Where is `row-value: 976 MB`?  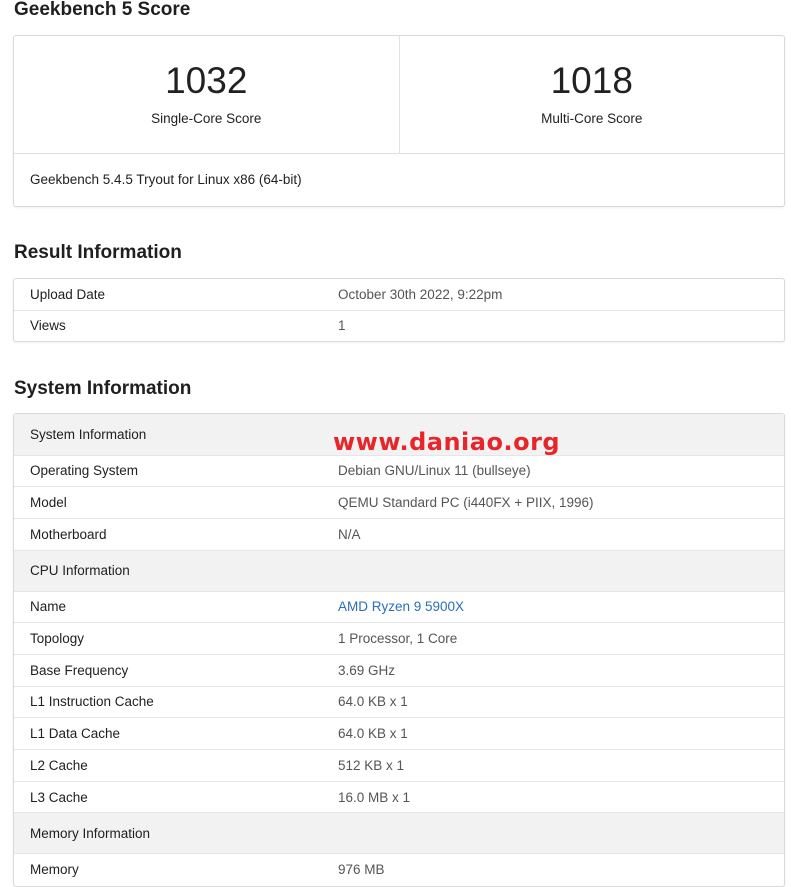 row-value: 976 MB is located at coordinates (553, 869).